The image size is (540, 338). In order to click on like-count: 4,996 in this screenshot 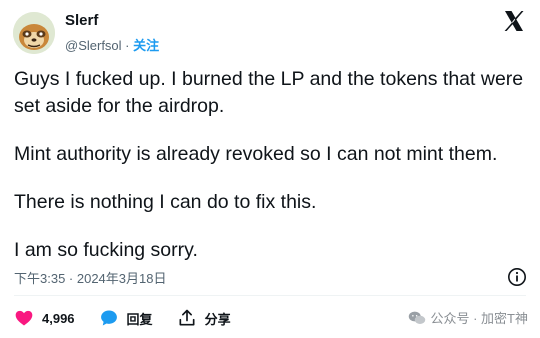, I will do `click(58, 318)`.